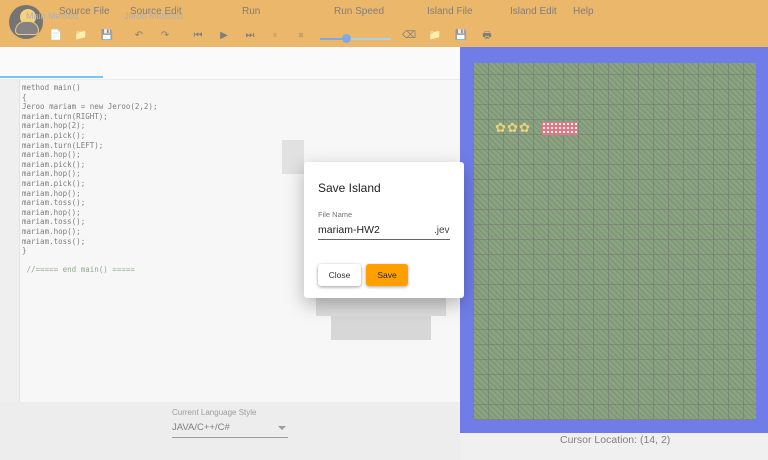  Describe the element at coordinates (335, 214) in the screenshot. I see `file-name-label: File Name` at that location.